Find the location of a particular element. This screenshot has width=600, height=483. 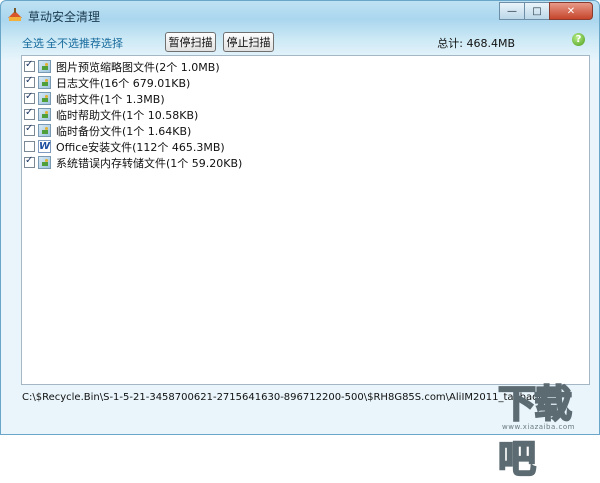

list-item-label: Office安装文件(112个 465.3MB) is located at coordinates (140, 147).